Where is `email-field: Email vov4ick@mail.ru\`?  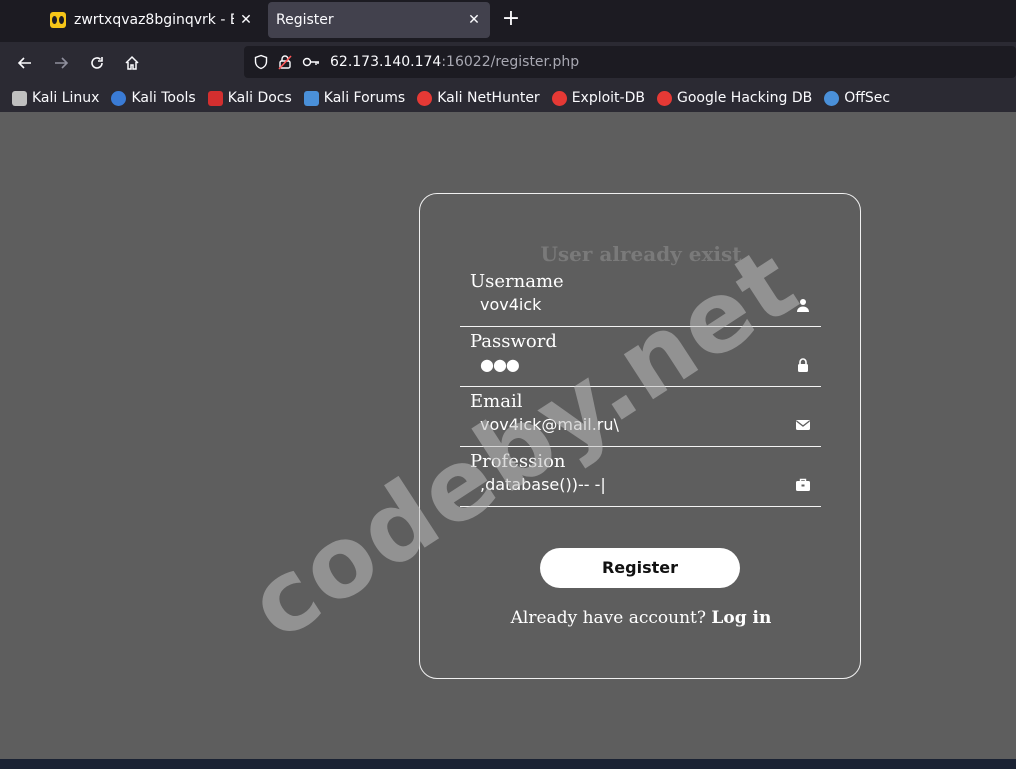 email-field: Email vov4ick@mail.ru\ is located at coordinates (640, 419).